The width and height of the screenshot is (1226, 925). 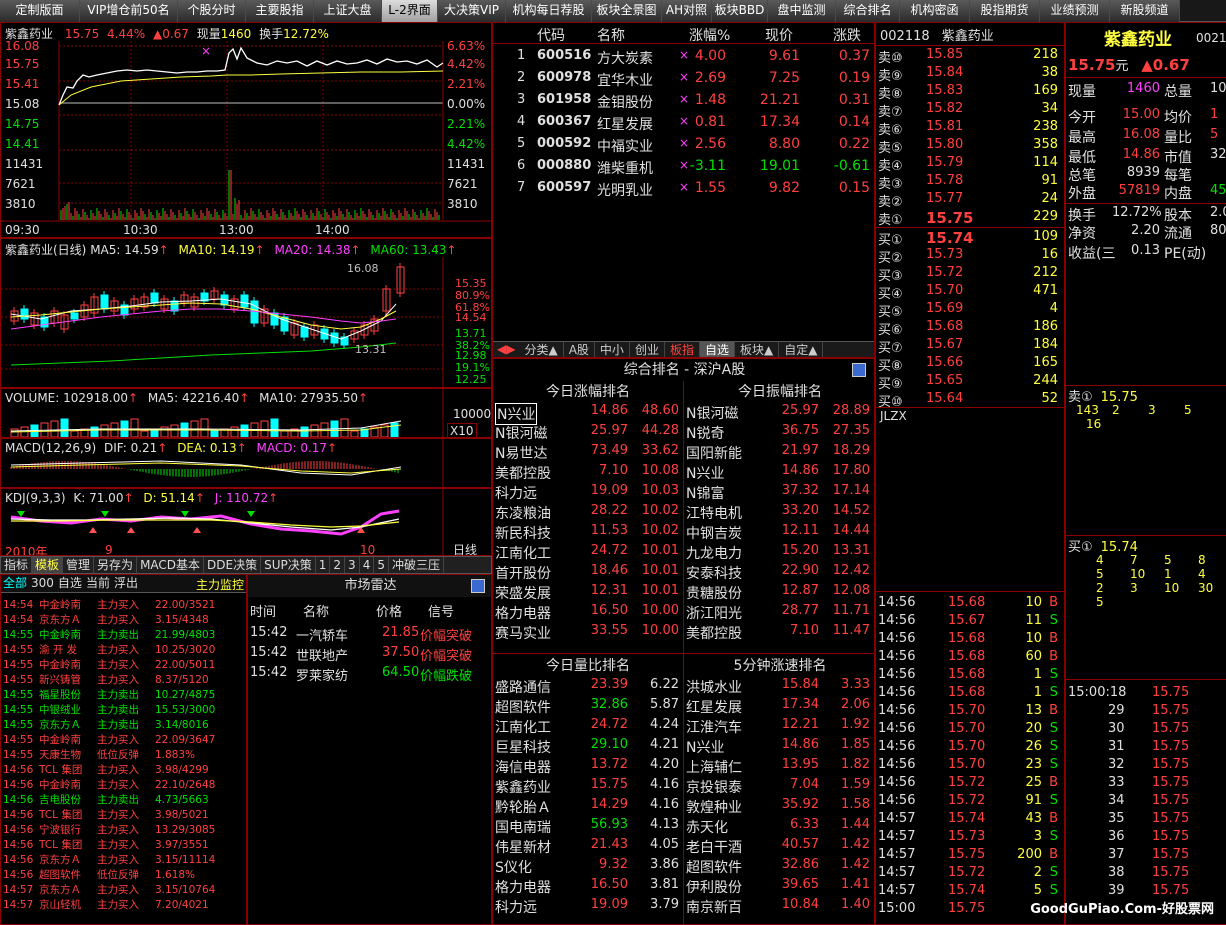 What do you see at coordinates (683, 103) in the screenshot?
I see `watch-row: 3 601958 金钼股份 × 1.48 21.21 0.31` at bounding box center [683, 103].